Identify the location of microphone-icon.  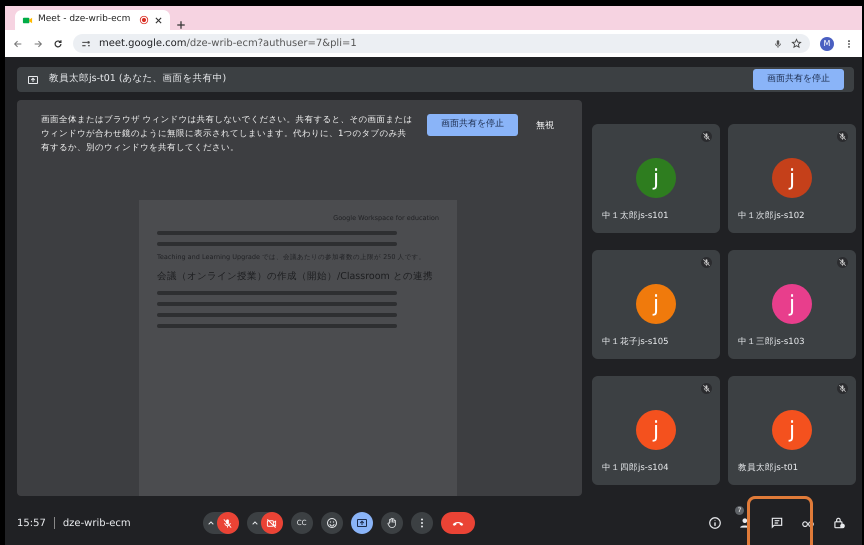
(778, 43).